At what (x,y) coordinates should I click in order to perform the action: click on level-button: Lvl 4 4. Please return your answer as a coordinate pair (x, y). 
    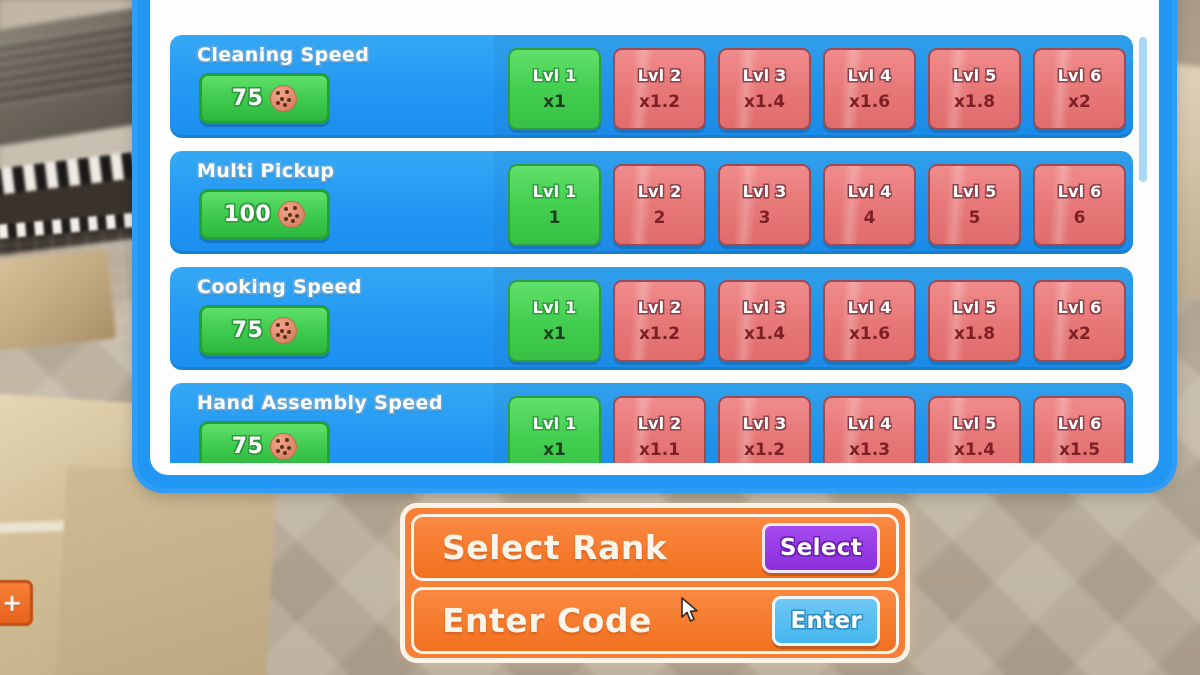
    Looking at the image, I should click on (869, 205).